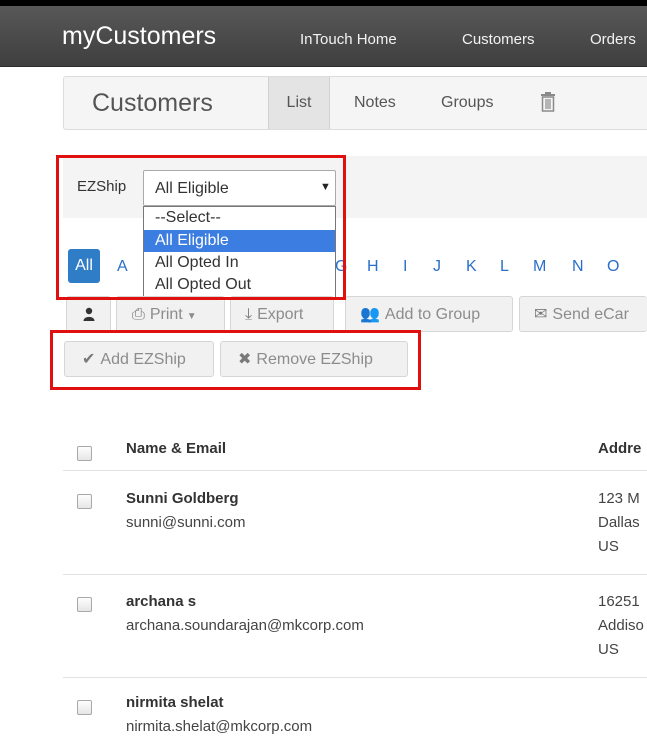 This screenshot has width=647, height=738. I want to click on alpha-letter-m: M, so click(539, 267).